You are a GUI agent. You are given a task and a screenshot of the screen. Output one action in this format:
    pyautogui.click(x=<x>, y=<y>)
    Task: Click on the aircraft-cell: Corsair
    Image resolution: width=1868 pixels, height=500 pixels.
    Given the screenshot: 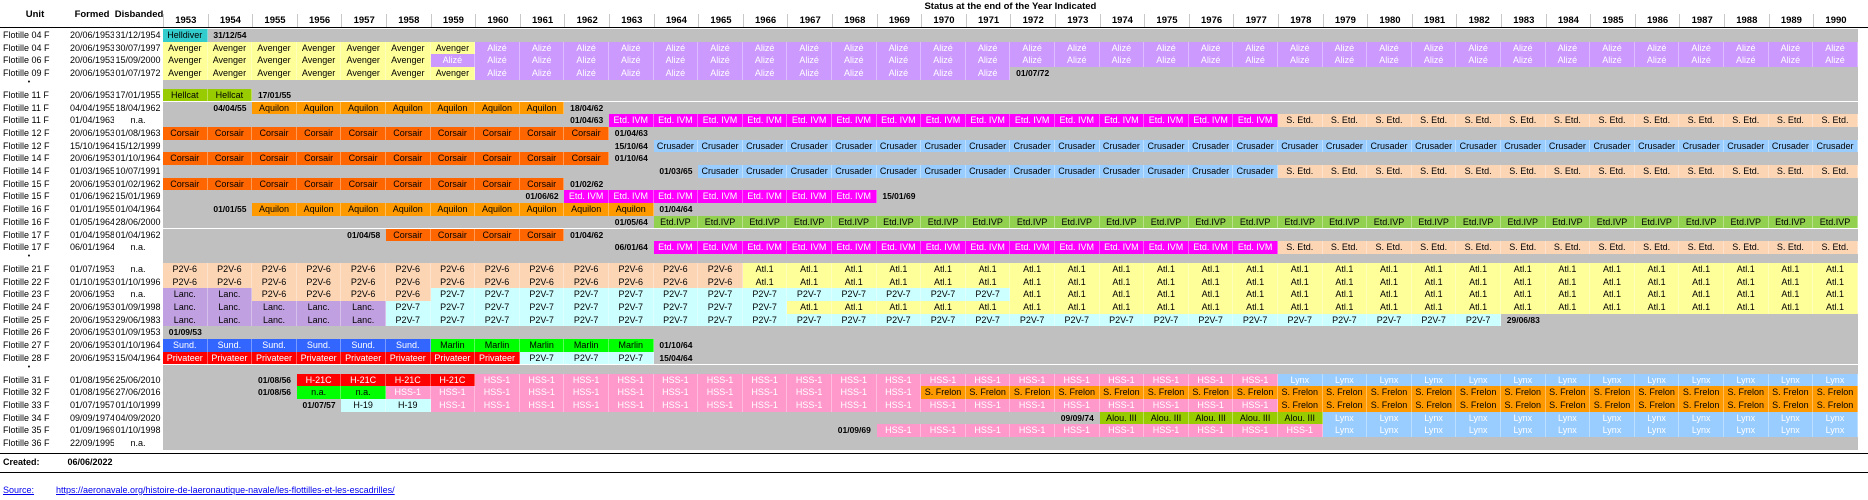 What is the action you would take?
    pyautogui.click(x=230, y=133)
    